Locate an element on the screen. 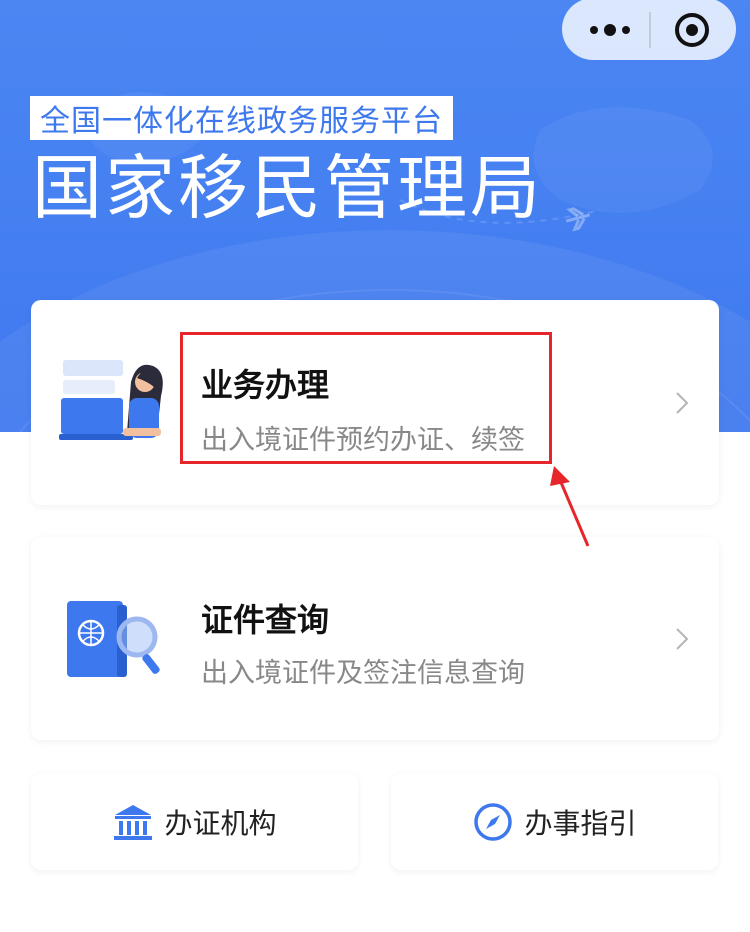 The image size is (750, 932). service-guide-button: 办事指引 is located at coordinates (554, 821).